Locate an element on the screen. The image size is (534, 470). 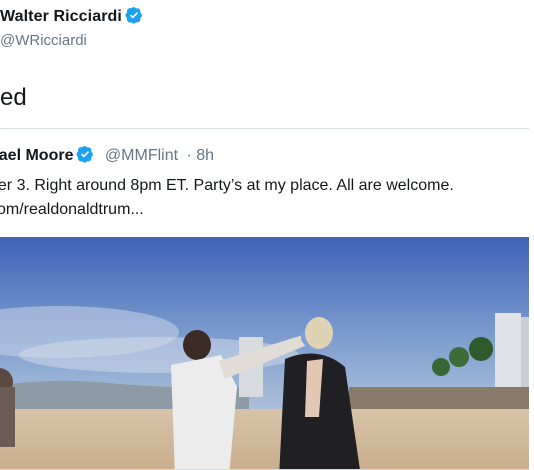
quoted-author-handle: @MMFlint is located at coordinates (141, 155).